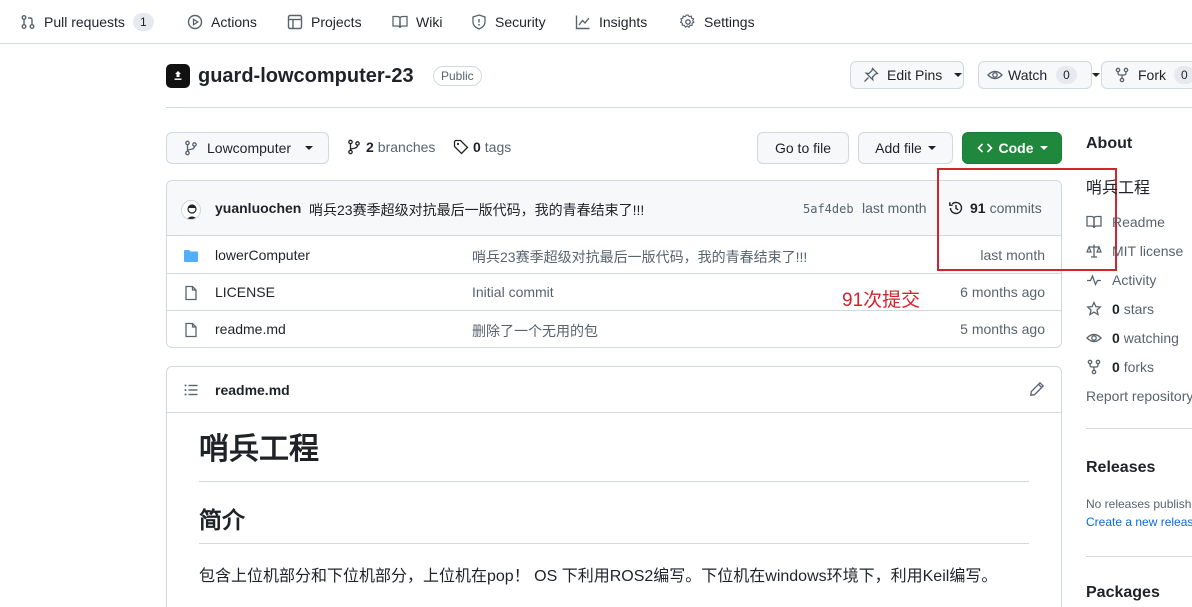 Image resolution: width=1192 pixels, height=607 pixels. Describe the element at coordinates (479, 21) in the screenshot. I see `shield-icon` at that location.